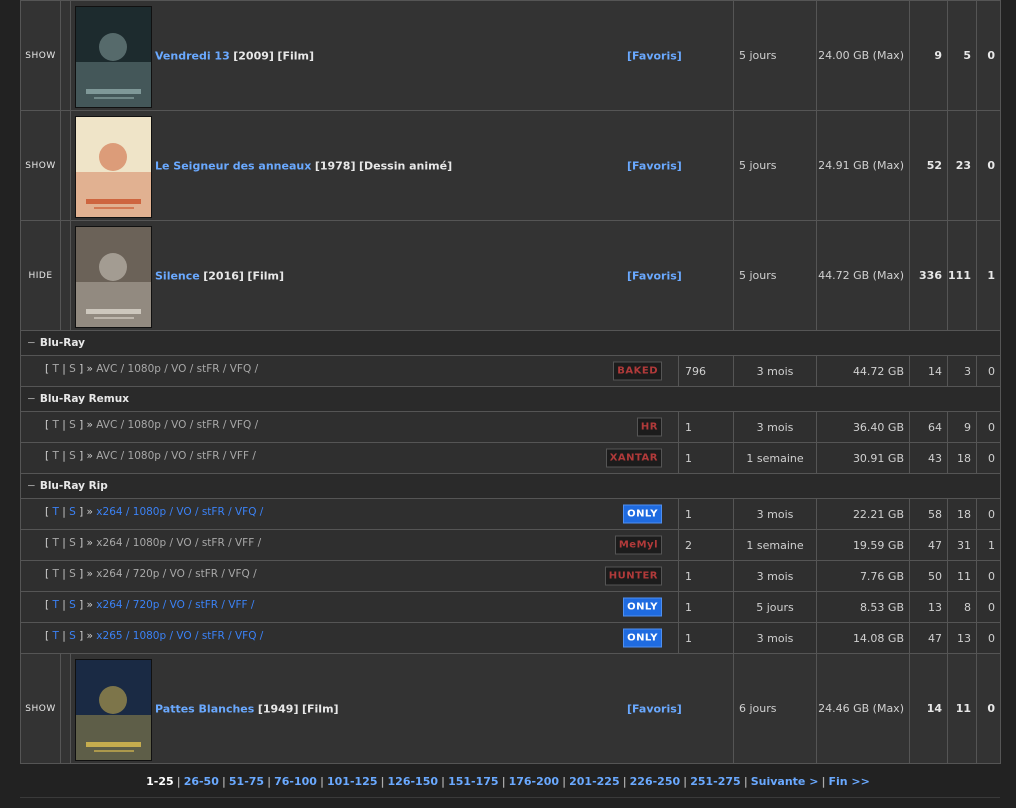  I want to click on category-header: − Blu-Ray Rip, so click(510, 486).